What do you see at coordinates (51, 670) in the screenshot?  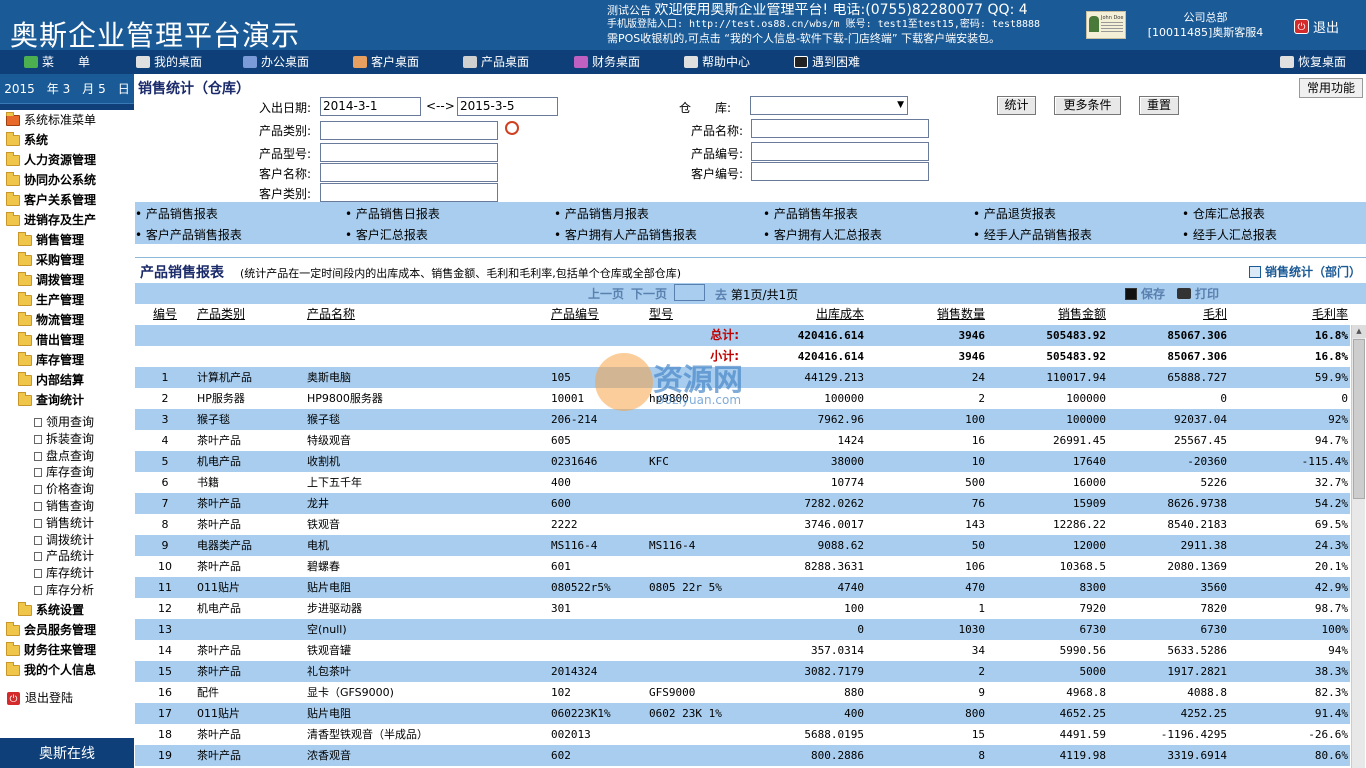 I see `sidebar-item: 我的个人信息` at bounding box center [51, 670].